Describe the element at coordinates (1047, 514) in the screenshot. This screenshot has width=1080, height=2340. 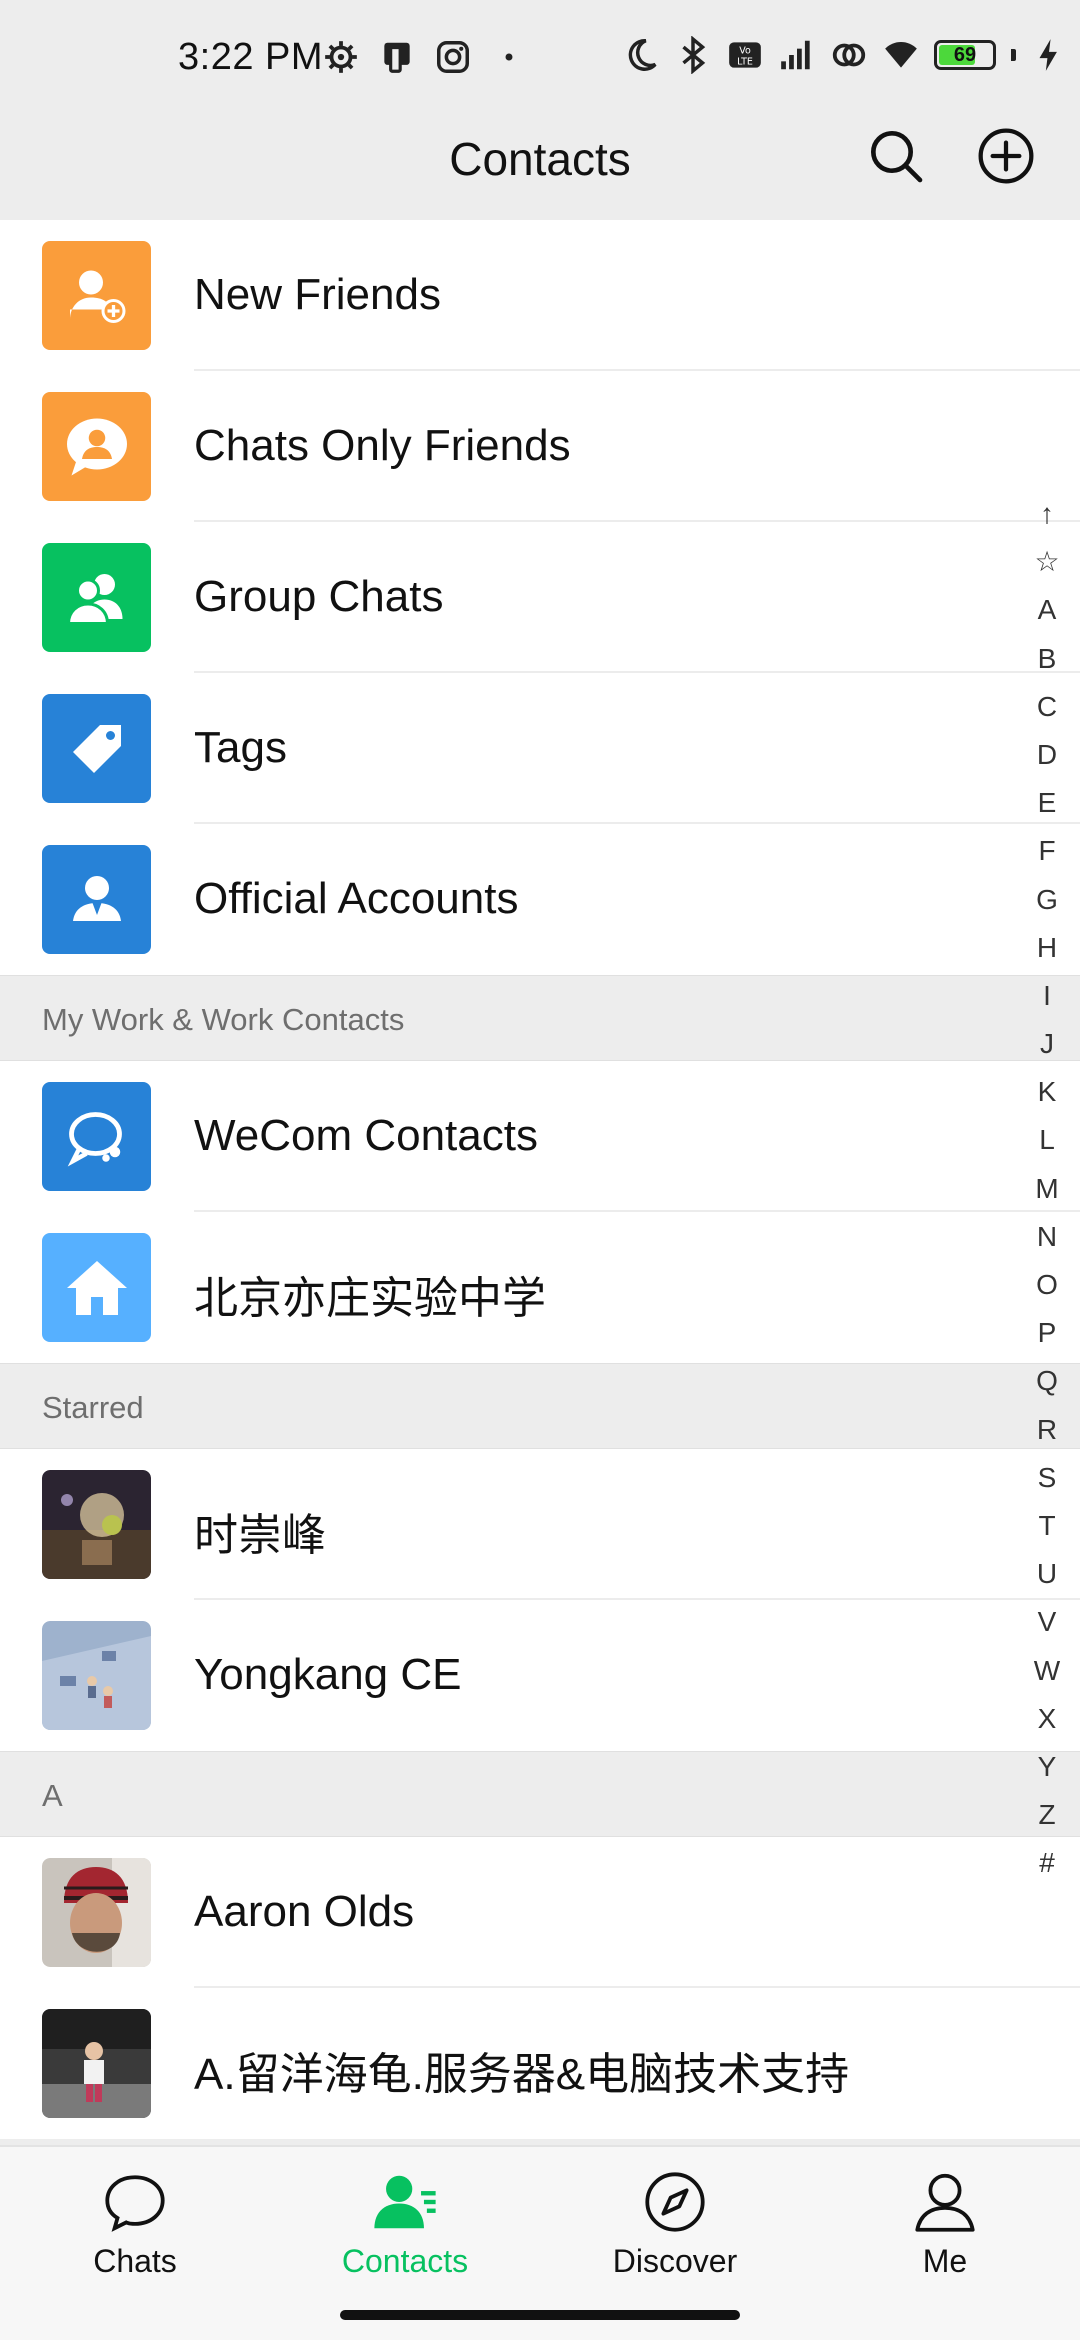
I see `index-letter: ↑` at that location.